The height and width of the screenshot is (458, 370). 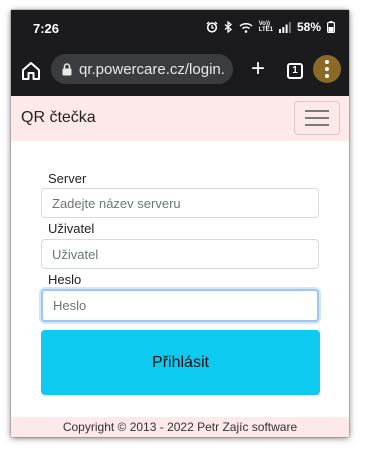 What do you see at coordinates (327, 69) in the screenshot?
I see `more-vertical-icon` at bounding box center [327, 69].